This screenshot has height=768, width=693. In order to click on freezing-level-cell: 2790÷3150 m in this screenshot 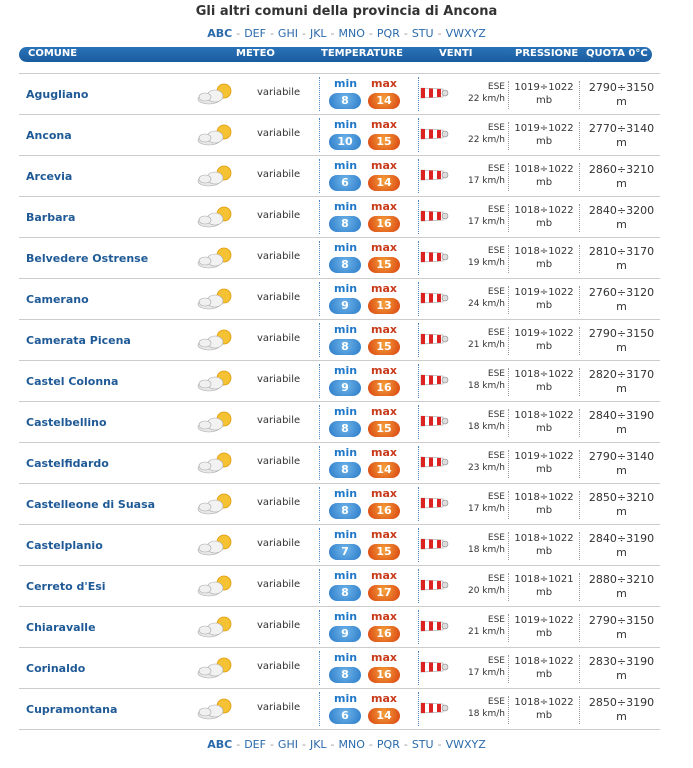, I will do `click(621, 95)`.